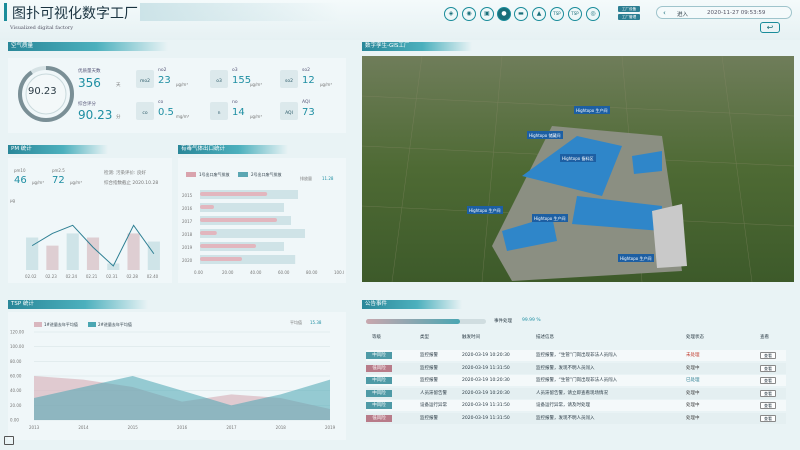  I want to click on aq-name: AQI, so click(306, 102).